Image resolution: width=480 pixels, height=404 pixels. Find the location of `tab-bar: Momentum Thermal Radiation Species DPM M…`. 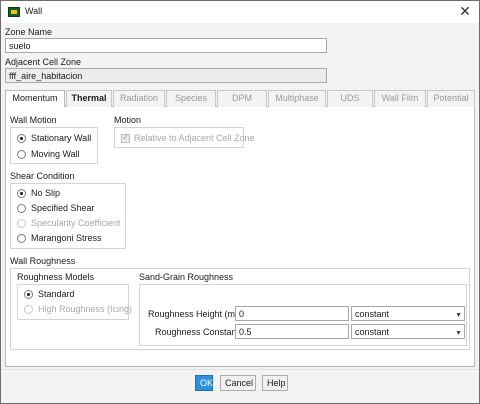

tab-bar: Momentum Thermal Radiation Species DPM M… is located at coordinates (240, 99).